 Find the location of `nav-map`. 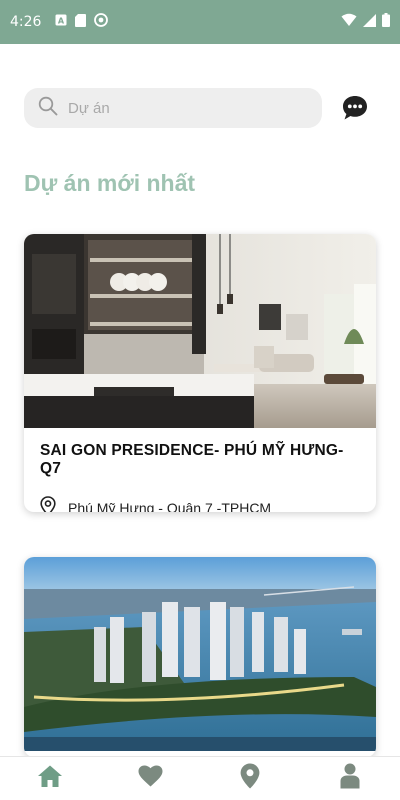

nav-map is located at coordinates (250, 779).